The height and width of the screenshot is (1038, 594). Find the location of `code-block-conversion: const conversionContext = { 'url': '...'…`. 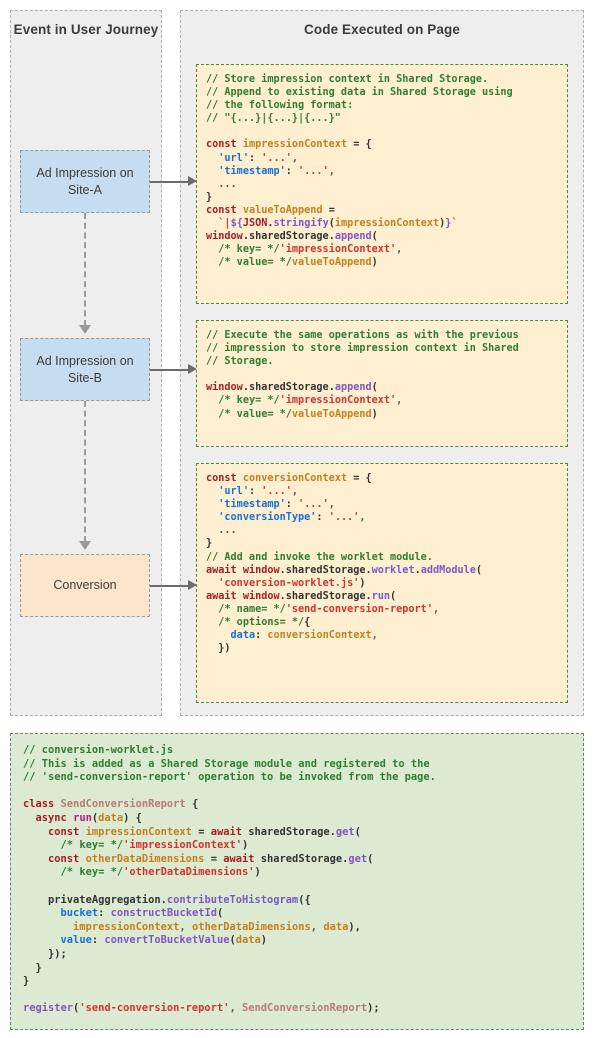

code-block-conversion: const conversionContext = { 'url': '...'… is located at coordinates (382, 583).